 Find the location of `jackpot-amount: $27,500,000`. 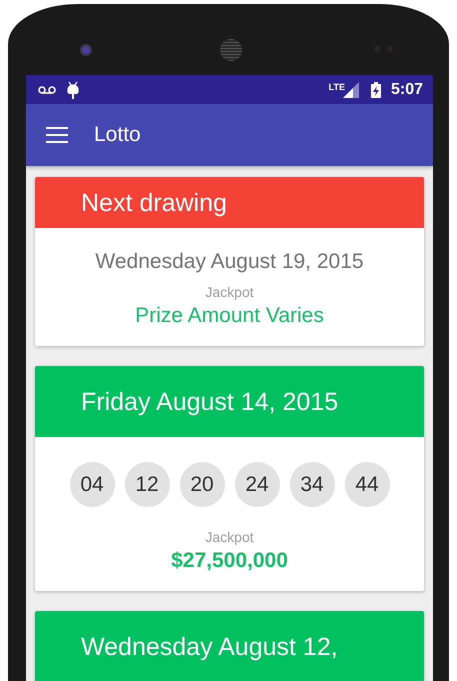

jackpot-amount: $27,500,000 is located at coordinates (229, 561).